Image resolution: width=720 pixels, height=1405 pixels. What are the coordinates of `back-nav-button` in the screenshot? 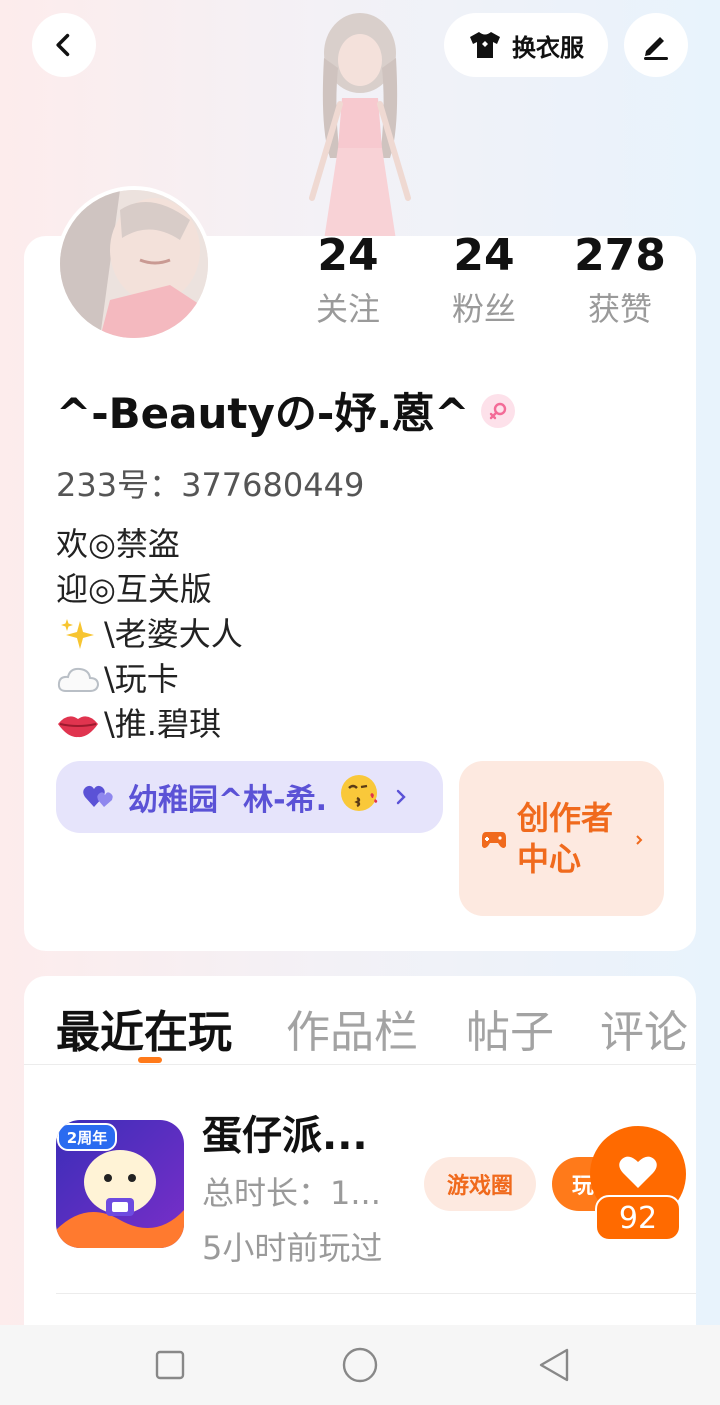 It's located at (554, 1365).